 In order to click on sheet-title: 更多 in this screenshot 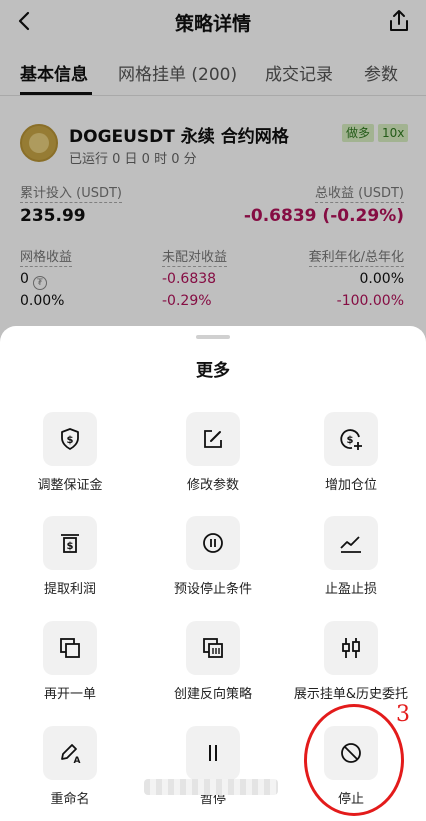, I will do `click(213, 371)`.